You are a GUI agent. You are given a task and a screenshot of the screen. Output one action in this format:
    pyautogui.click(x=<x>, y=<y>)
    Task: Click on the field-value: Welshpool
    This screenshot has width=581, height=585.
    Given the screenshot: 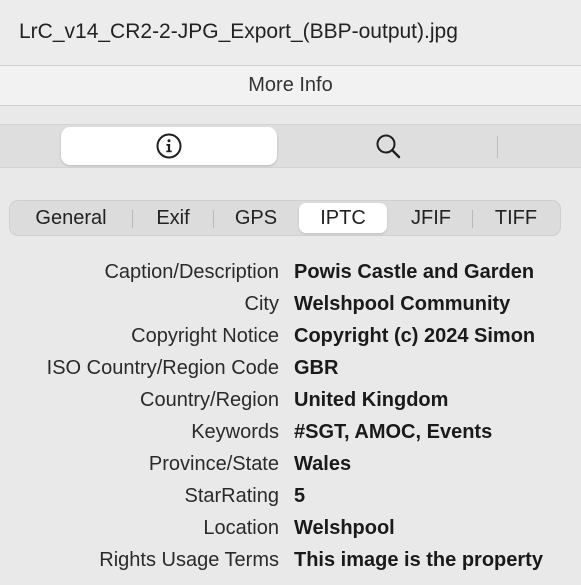 What is the action you would take?
    pyautogui.click(x=344, y=528)
    